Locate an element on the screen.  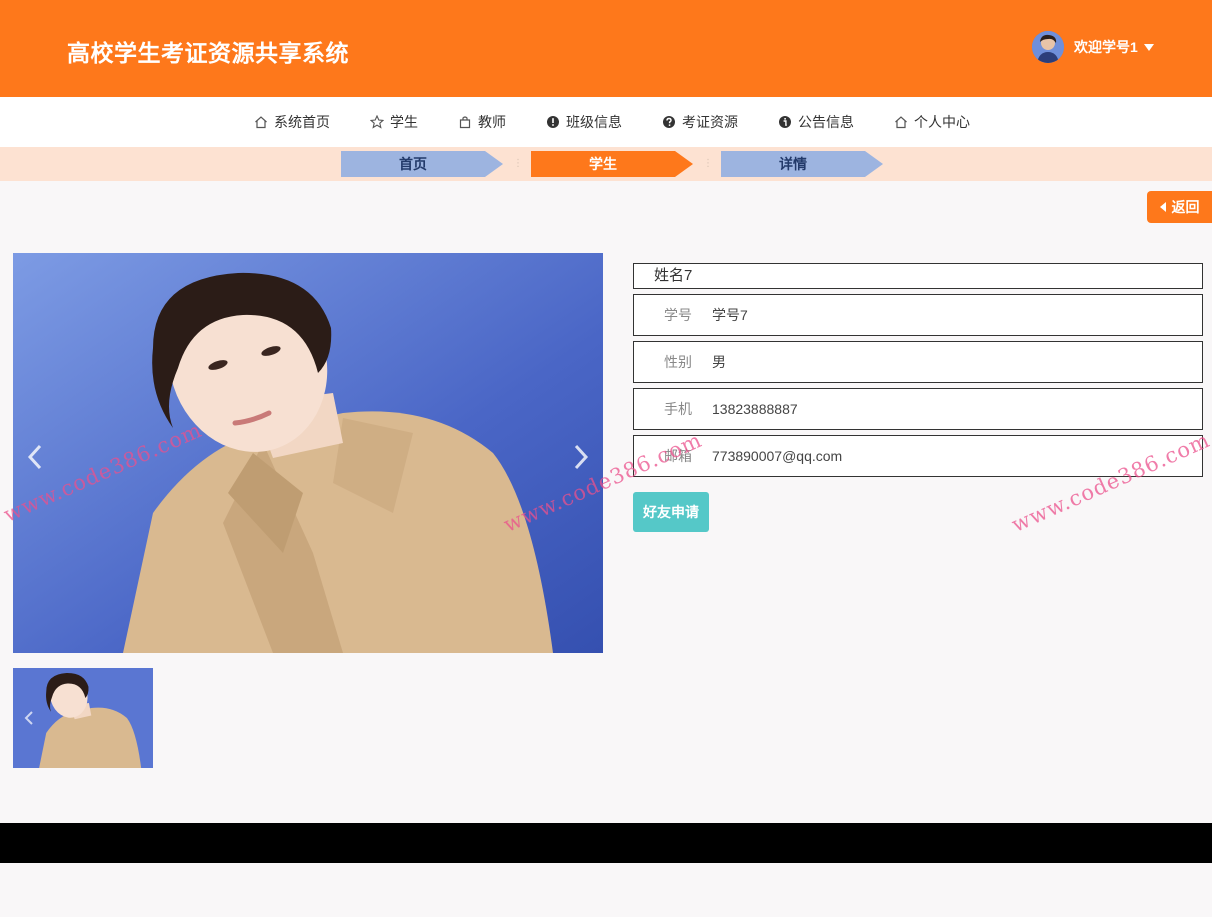
student-name: 姓名7 is located at coordinates (918, 276).